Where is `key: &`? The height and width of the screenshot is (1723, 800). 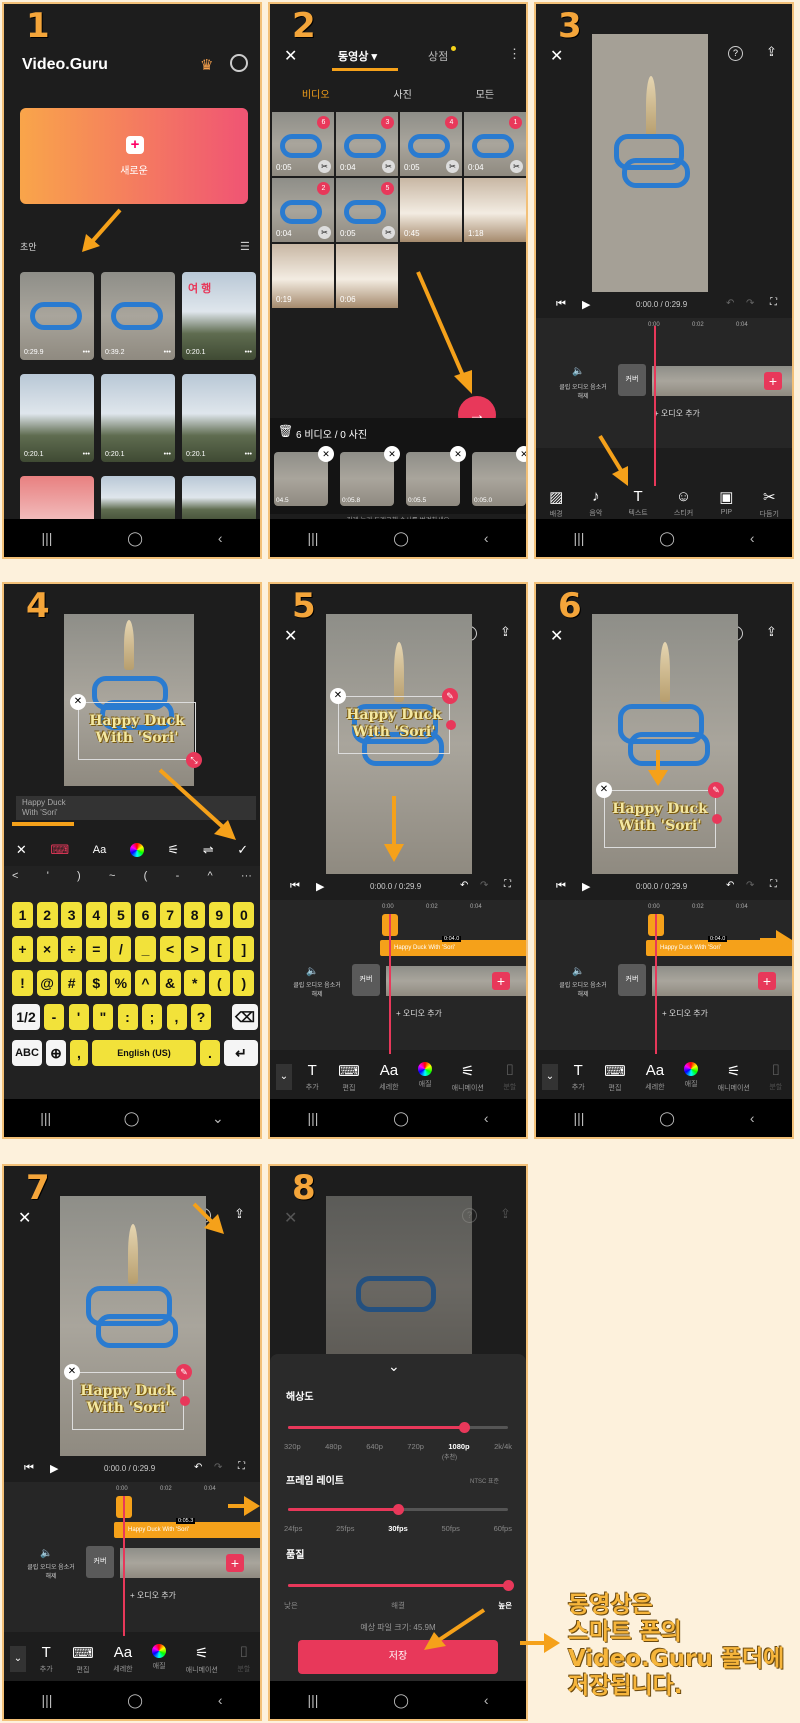 key: & is located at coordinates (170, 983).